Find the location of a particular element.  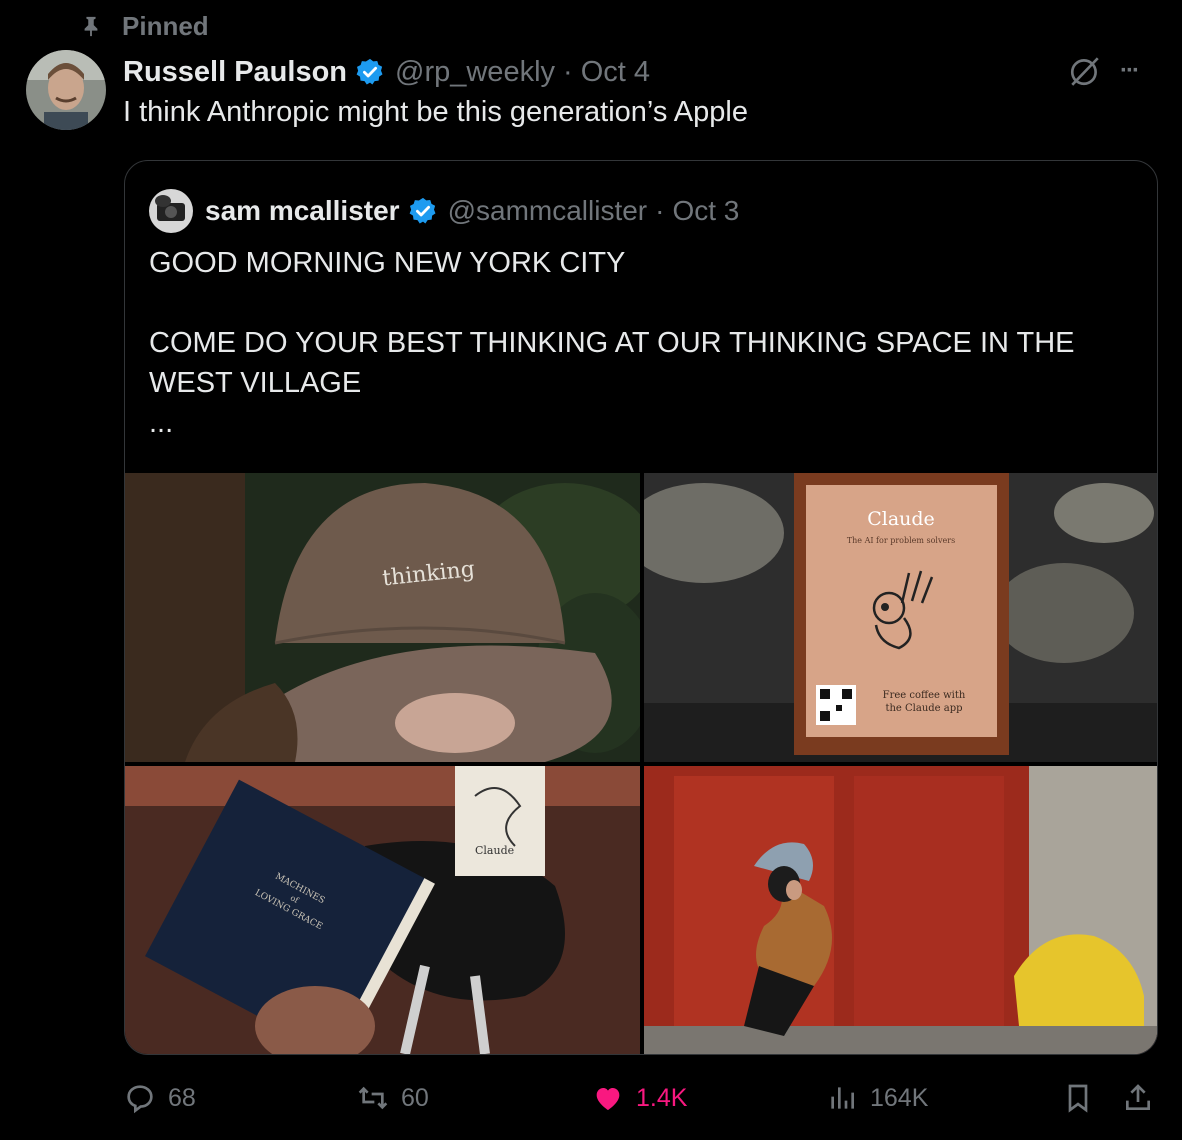

reply-icon is located at coordinates (140, 1099).